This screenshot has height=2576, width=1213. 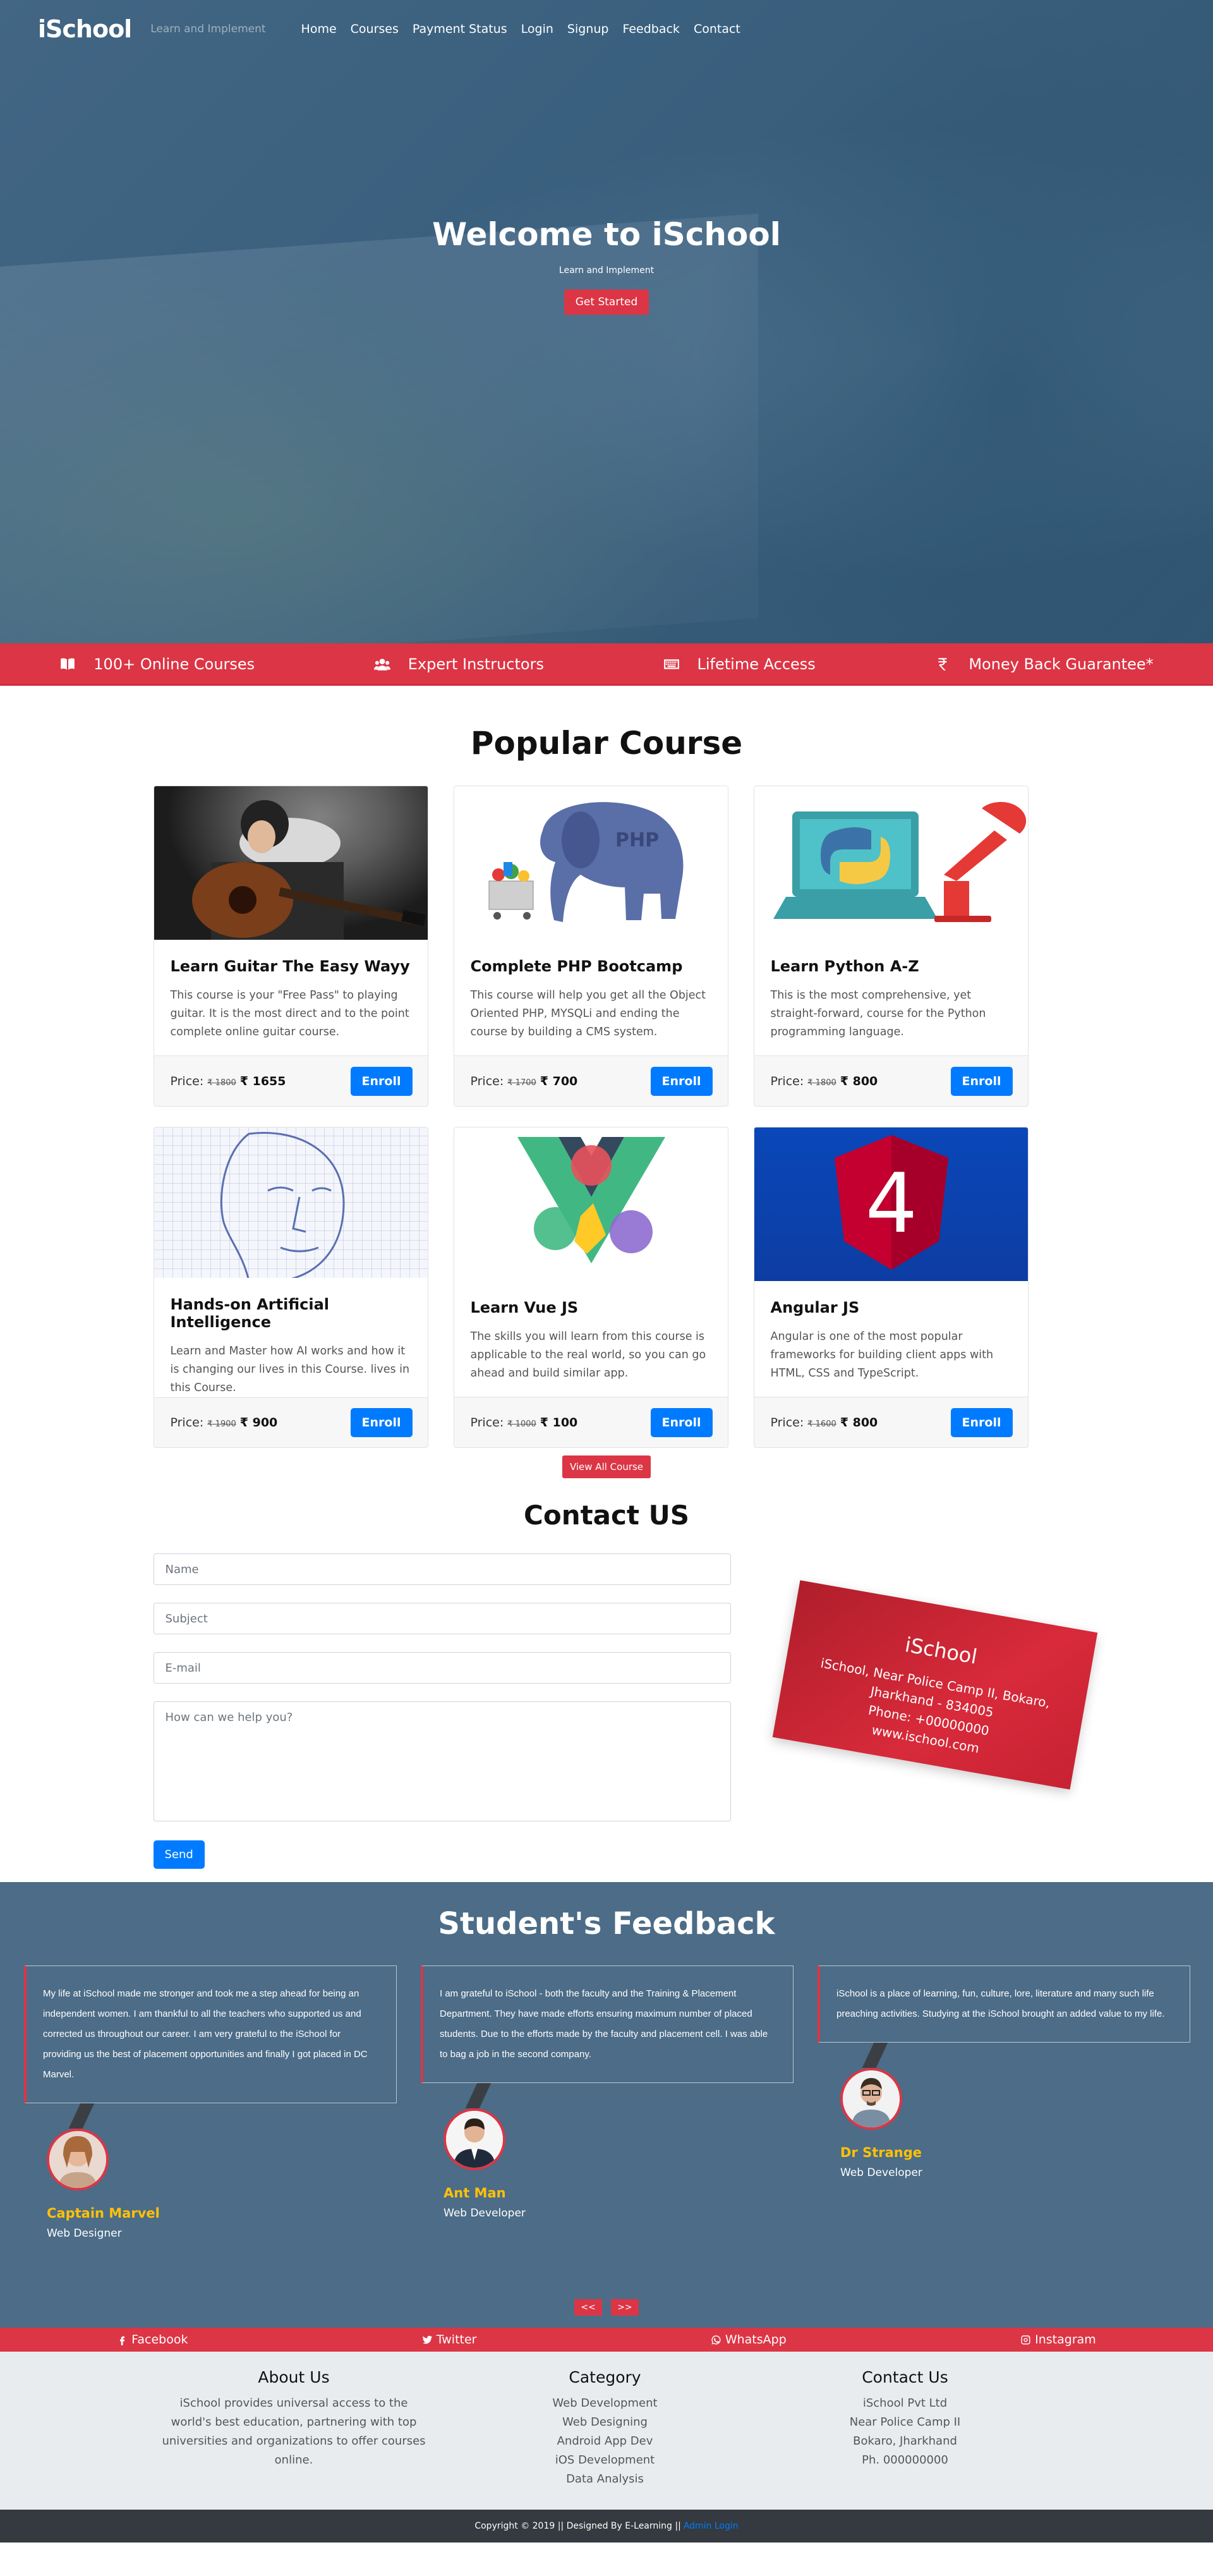 What do you see at coordinates (84, 2233) in the screenshot?
I see `student-role: Web Designer` at bounding box center [84, 2233].